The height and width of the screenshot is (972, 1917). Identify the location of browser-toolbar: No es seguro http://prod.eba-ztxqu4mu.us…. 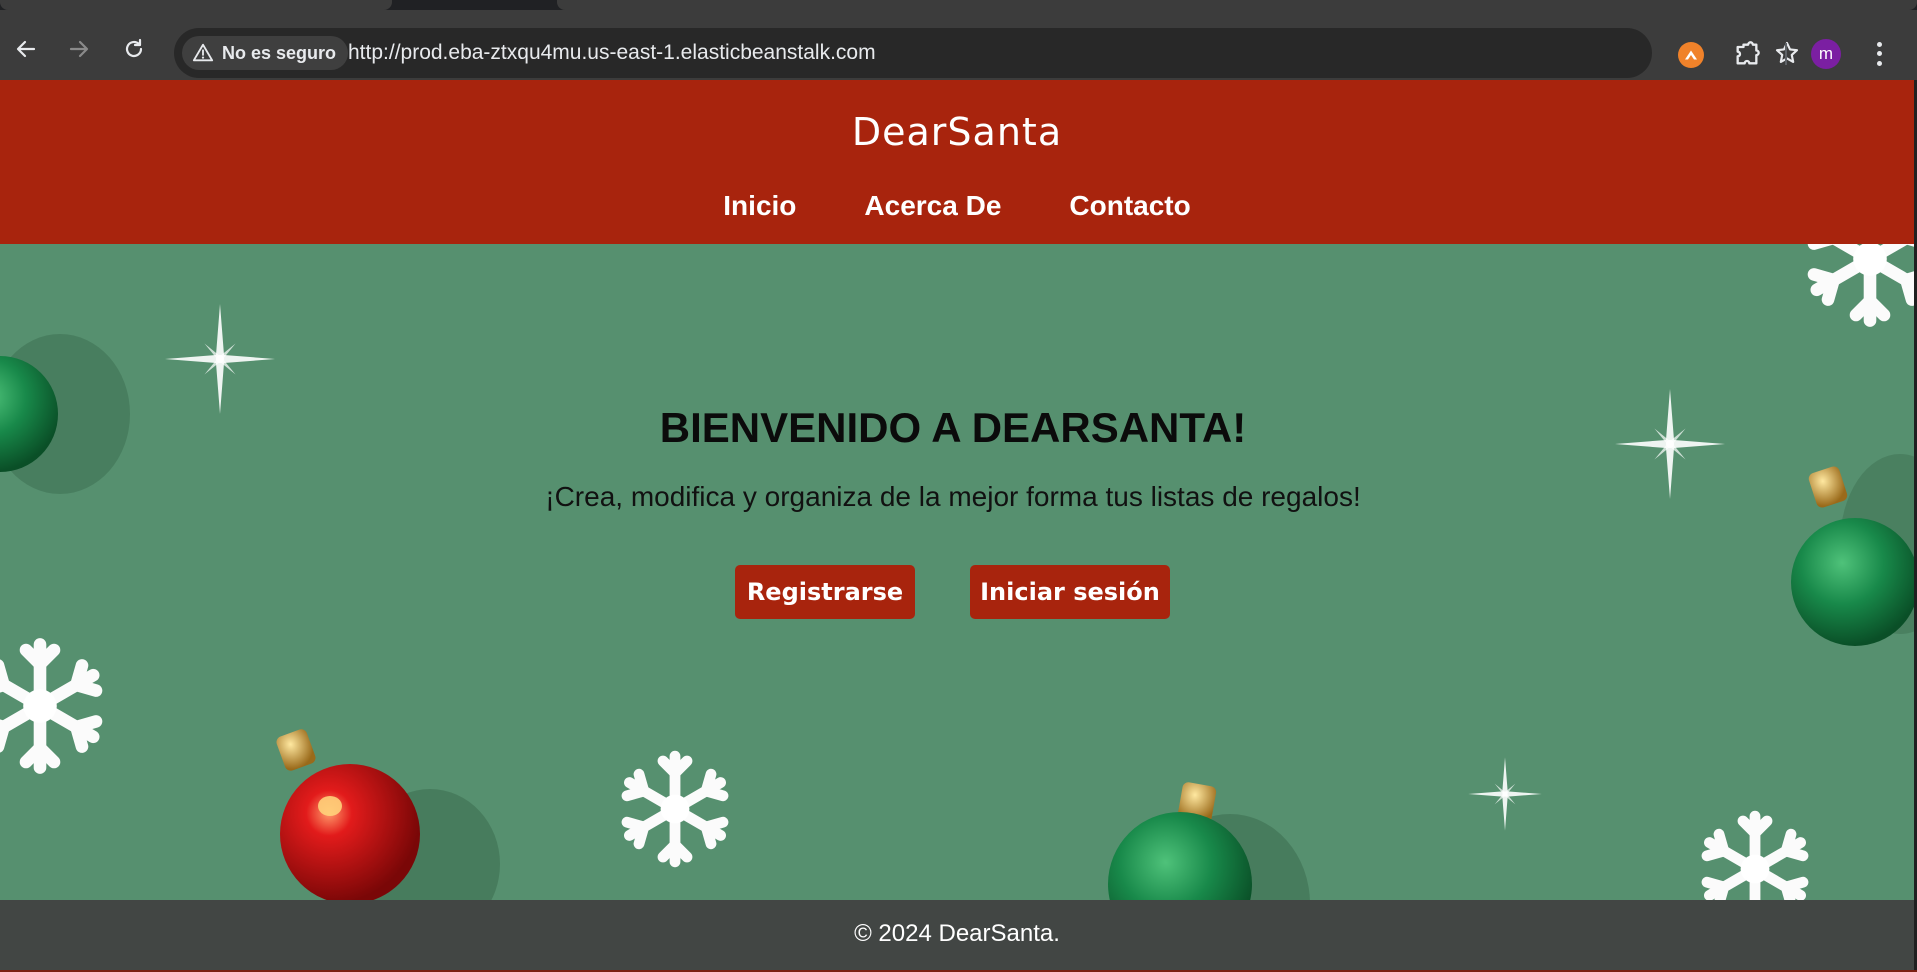
(958, 45).